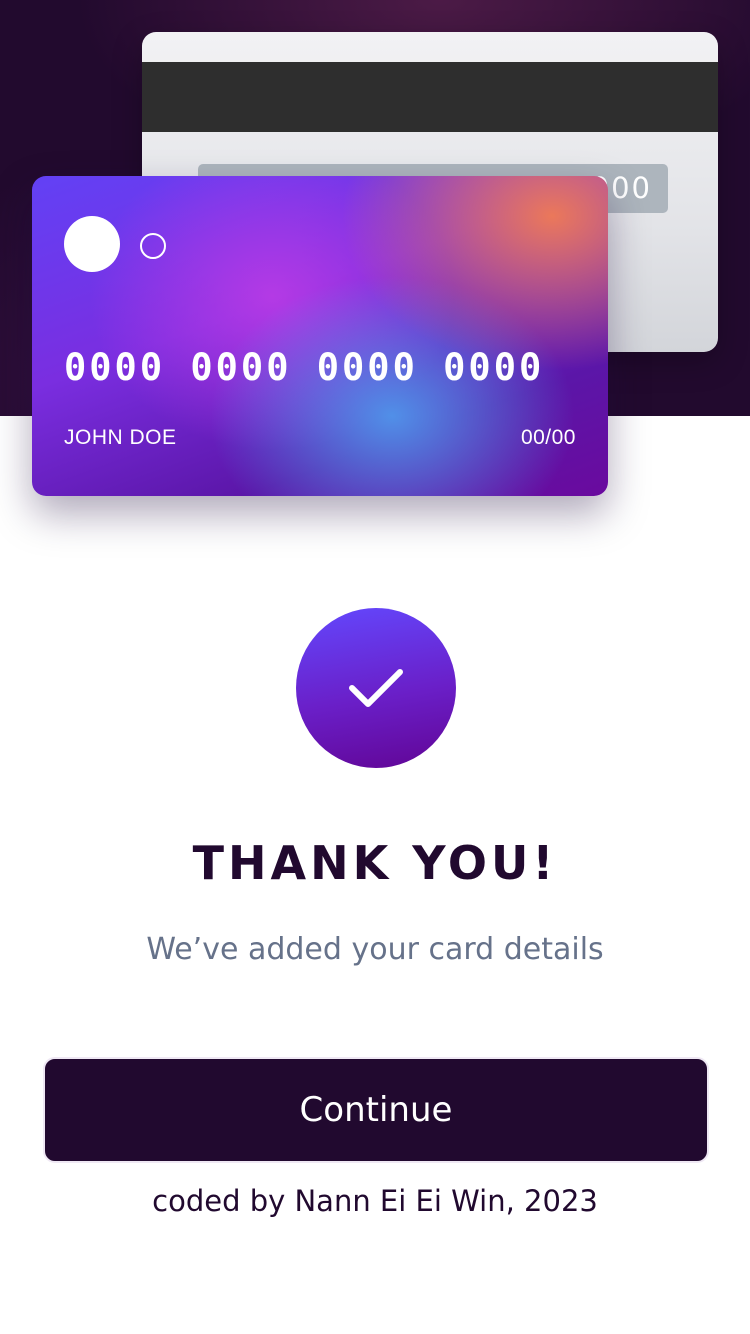  I want to click on magnetic-stripe, so click(430, 97).